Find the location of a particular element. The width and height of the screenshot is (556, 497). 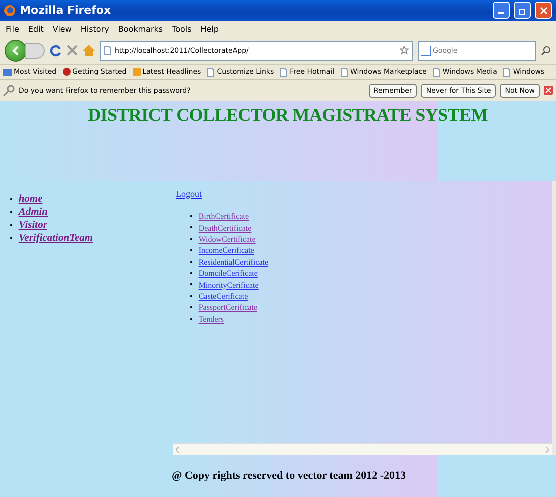

logout-link: Logout is located at coordinates (189, 194).